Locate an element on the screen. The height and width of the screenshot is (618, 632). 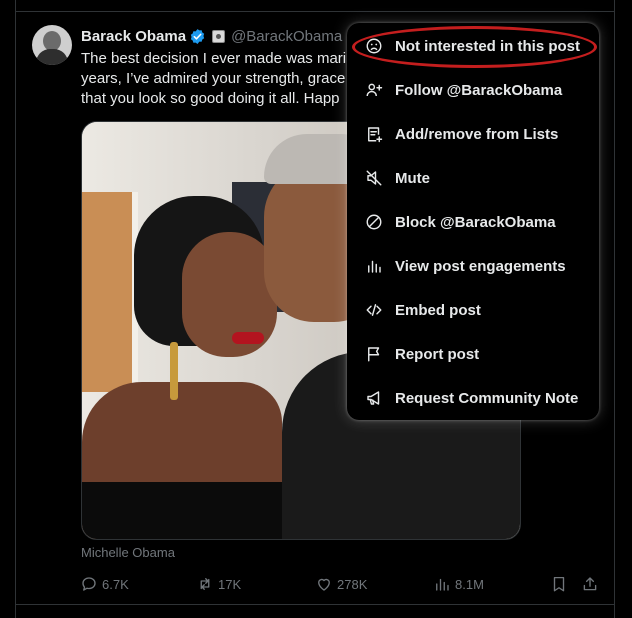
menu-item-label: Report post is located at coordinates (437, 354).